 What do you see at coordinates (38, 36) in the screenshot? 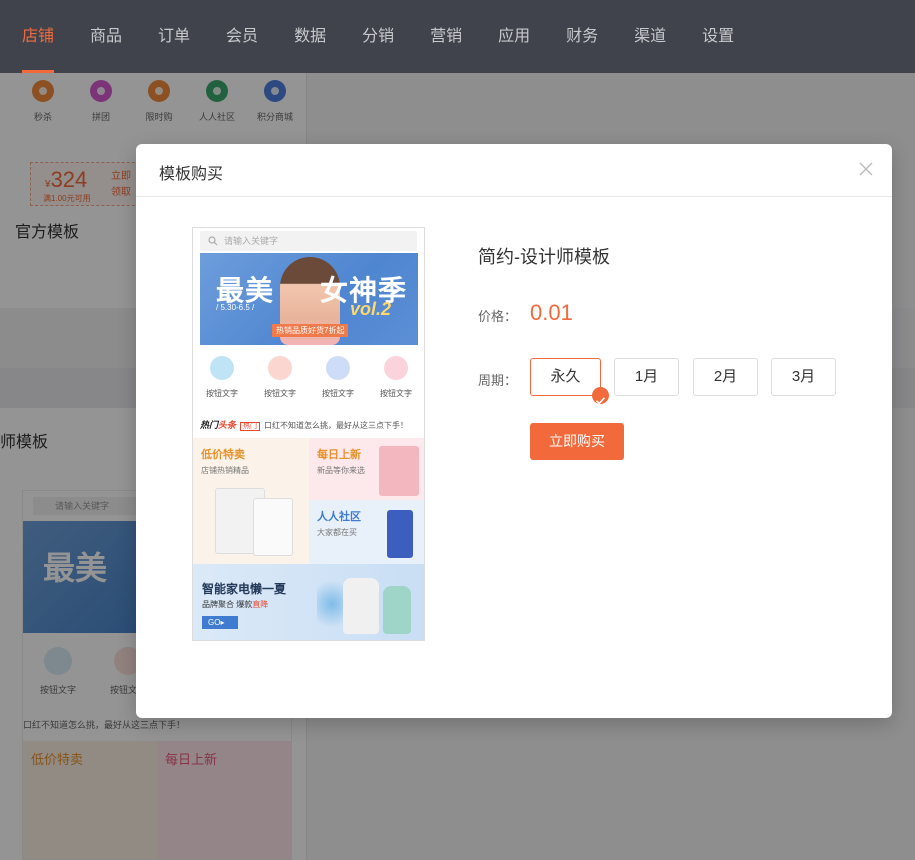
I see `nav-item-store: 店铺` at bounding box center [38, 36].